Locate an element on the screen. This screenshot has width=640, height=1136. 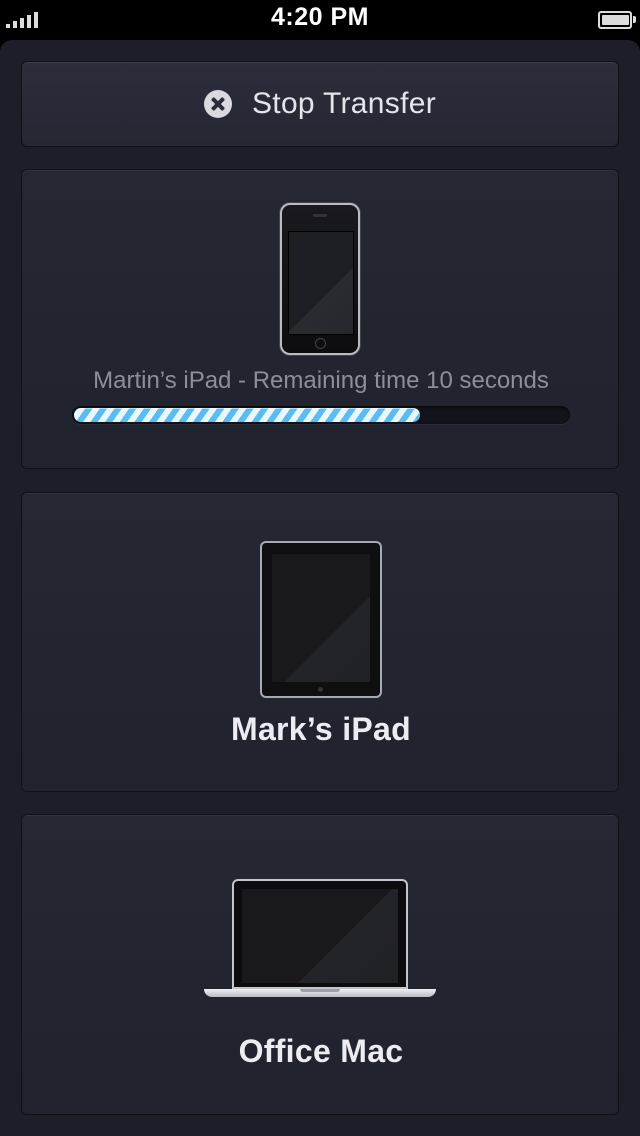
battery-level is located at coordinates (615, 20).